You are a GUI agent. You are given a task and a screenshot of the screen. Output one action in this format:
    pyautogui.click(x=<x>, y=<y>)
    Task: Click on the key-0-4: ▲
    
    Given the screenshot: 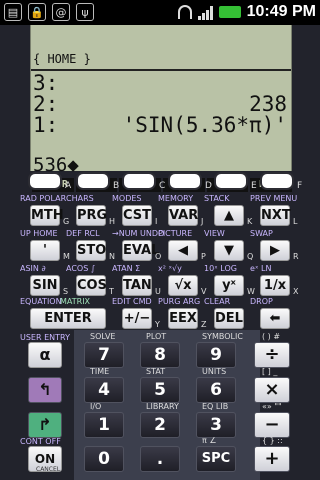 What is the action you would take?
    pyautogui.click(x=229, y=215)
    